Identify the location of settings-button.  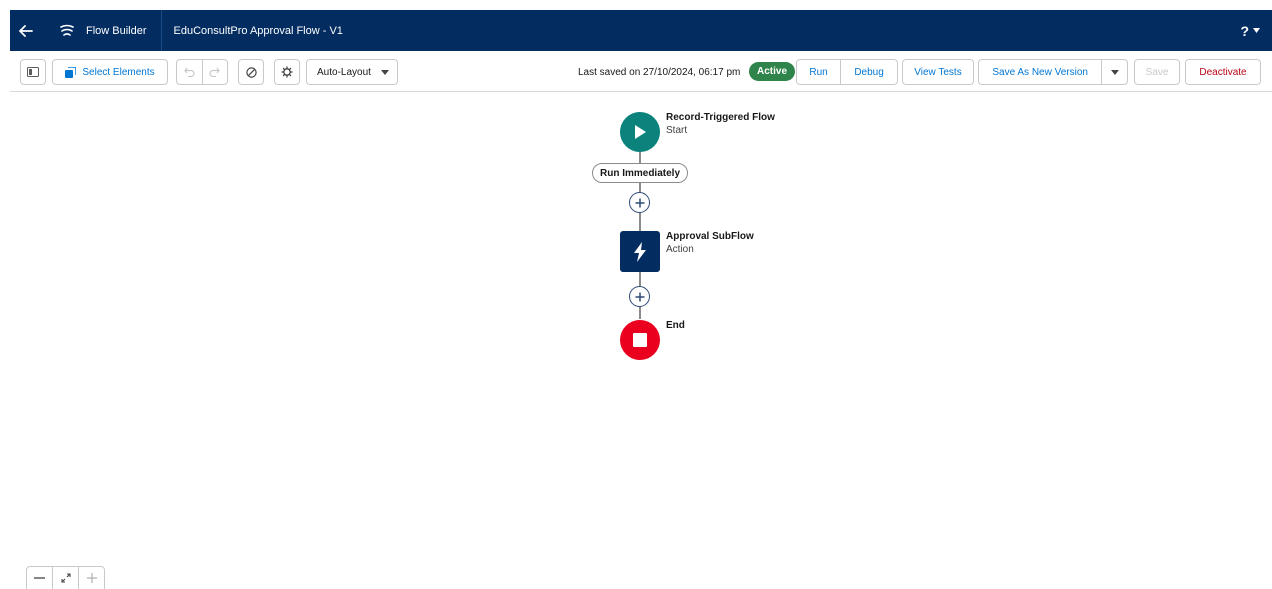
(287, 72).